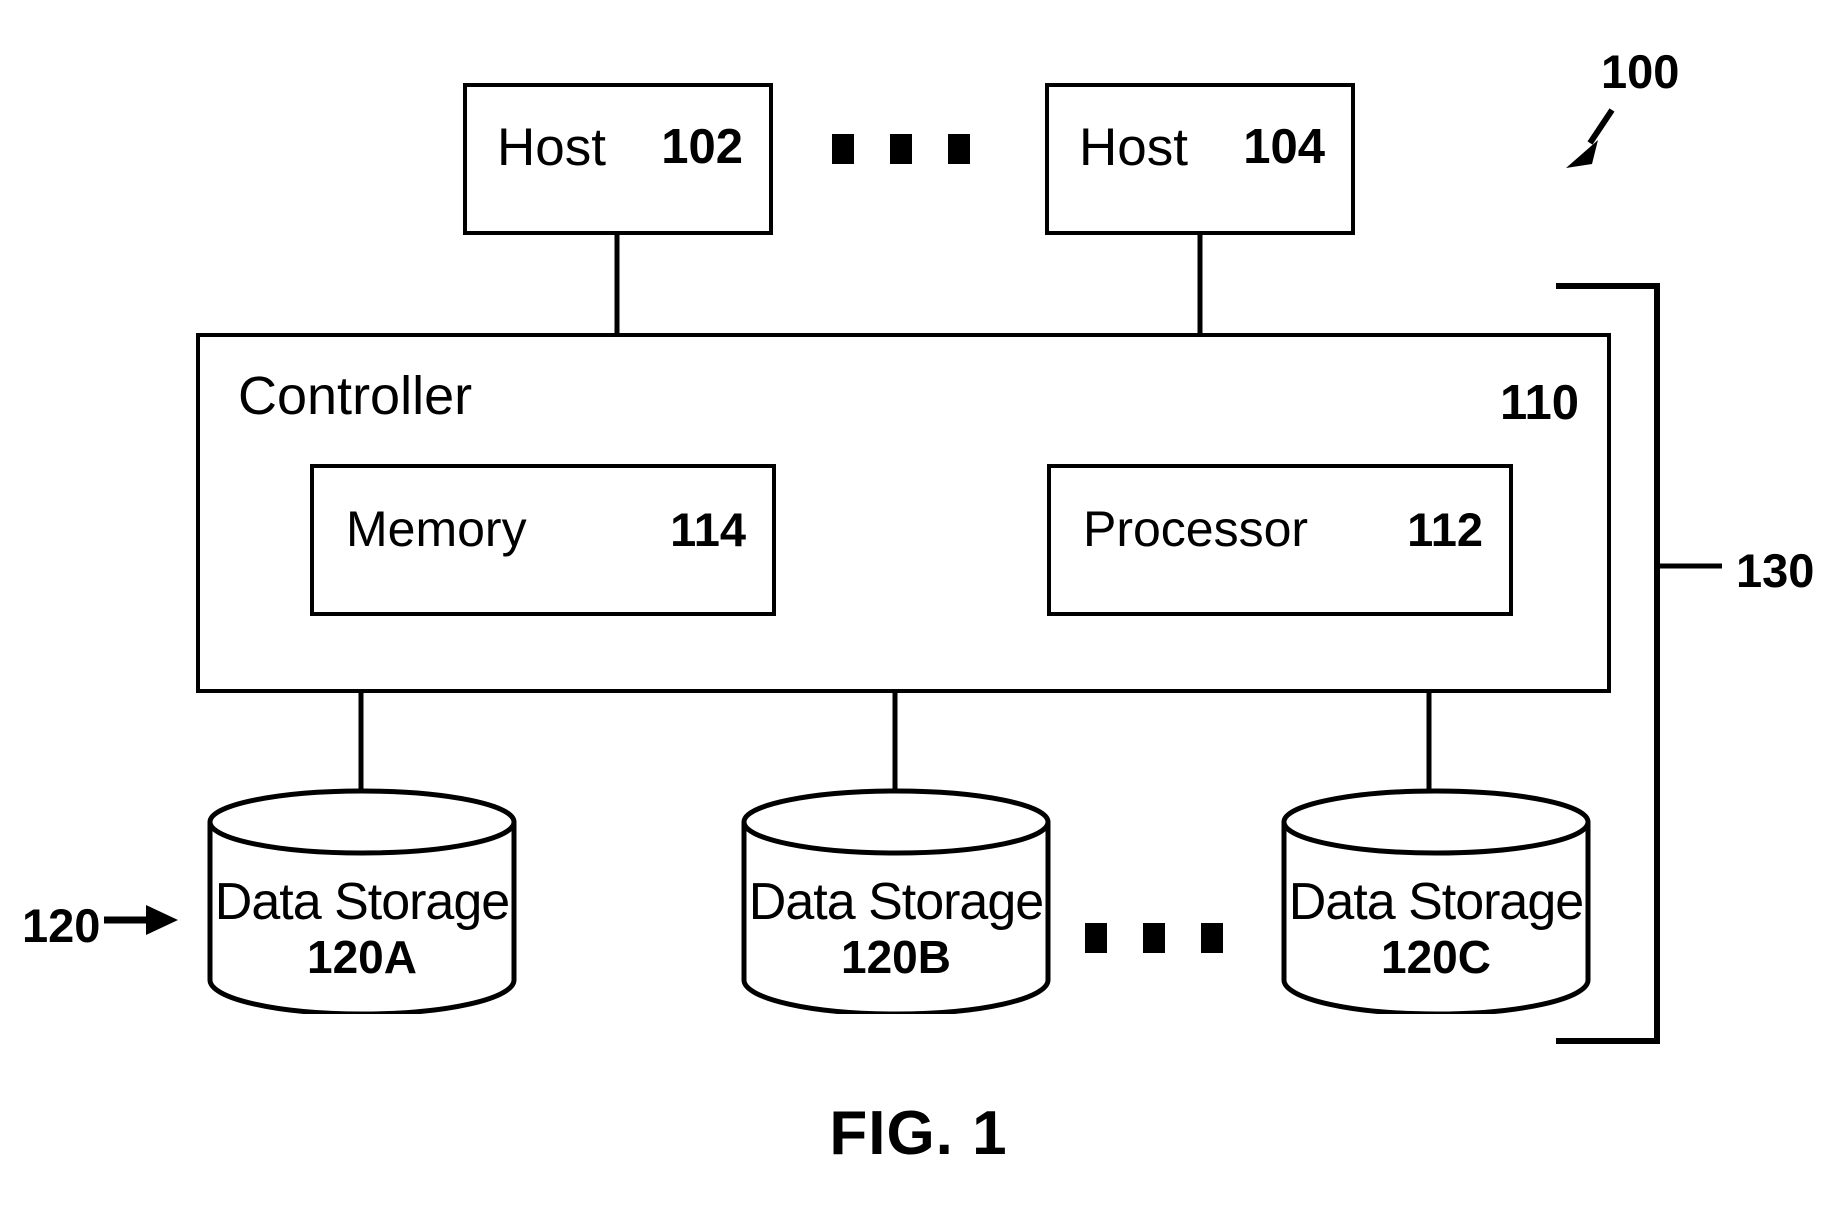 The width and height of the screenshot is (1837, 1228). I want to click on host-102-label: Host, so click(551, 147).